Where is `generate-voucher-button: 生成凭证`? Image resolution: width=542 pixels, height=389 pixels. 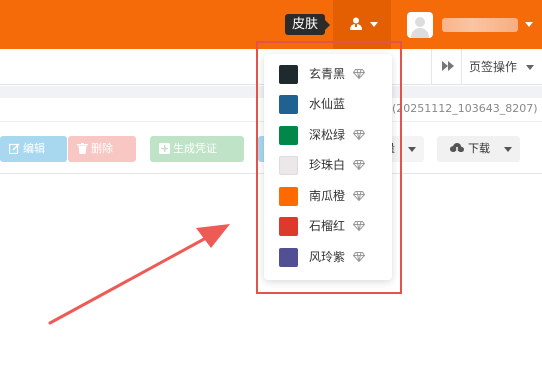
generate-voucher-button: 生成凭证 is located at coordinates (197, 149).